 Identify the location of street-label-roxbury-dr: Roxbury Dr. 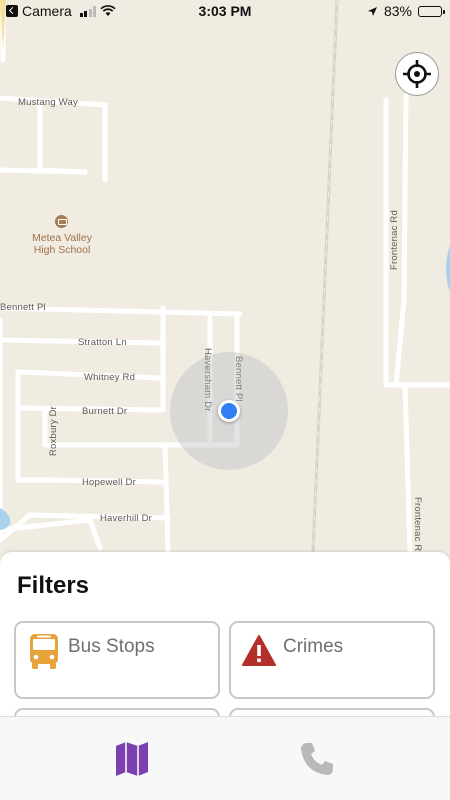
(53, 430).